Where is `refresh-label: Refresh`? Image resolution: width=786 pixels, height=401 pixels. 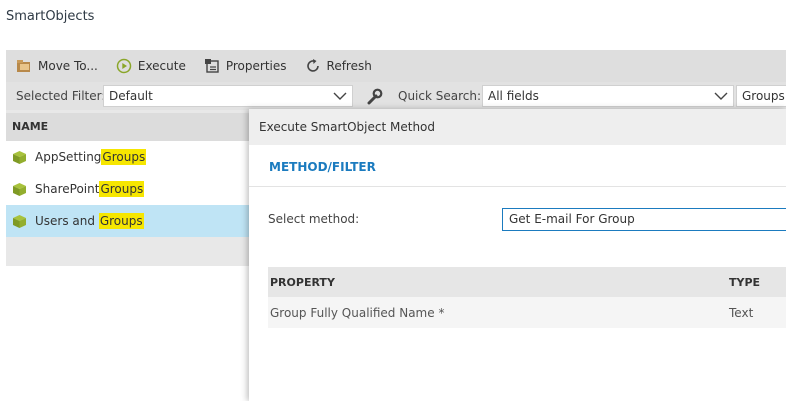
refresh-label: Refresh is located at coordinates (349, 66).